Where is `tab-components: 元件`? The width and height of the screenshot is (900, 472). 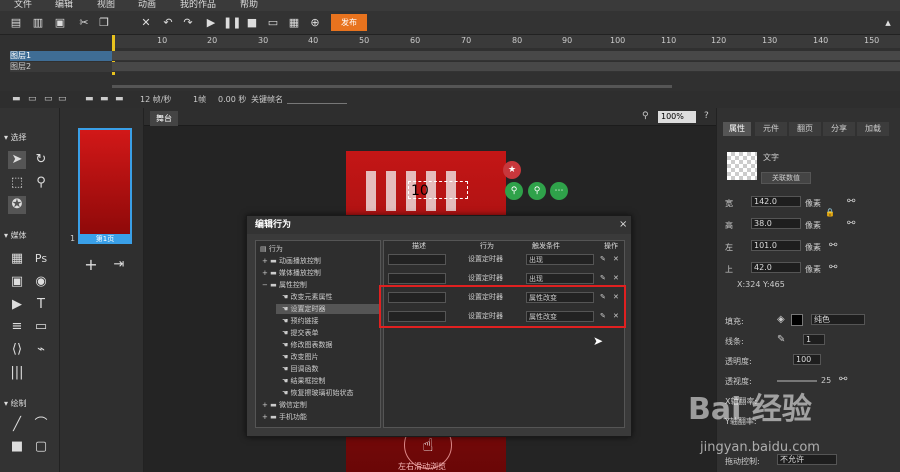
tab-components: 元件 is located at coordinates (771, 129).